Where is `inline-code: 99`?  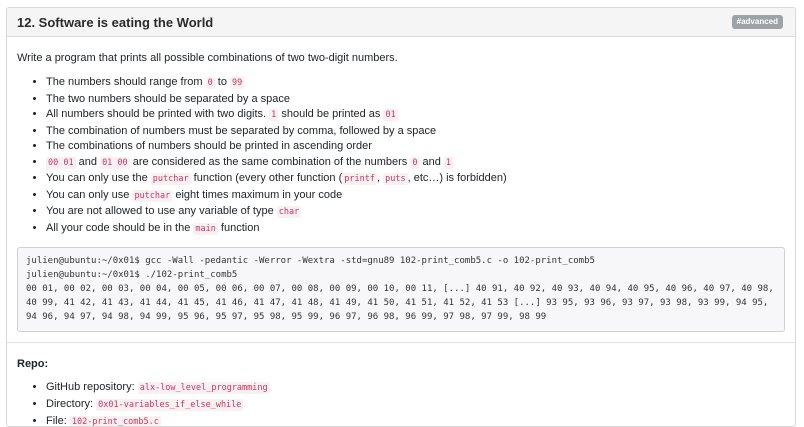
inline-code: 99 is located at coordinates (237, 83).